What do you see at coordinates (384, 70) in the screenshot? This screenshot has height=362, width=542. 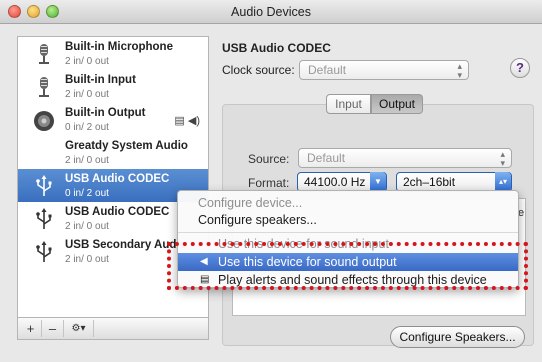 I see `clock-source-popup: Default ▴ ▾` at bounding box center [384, 70].